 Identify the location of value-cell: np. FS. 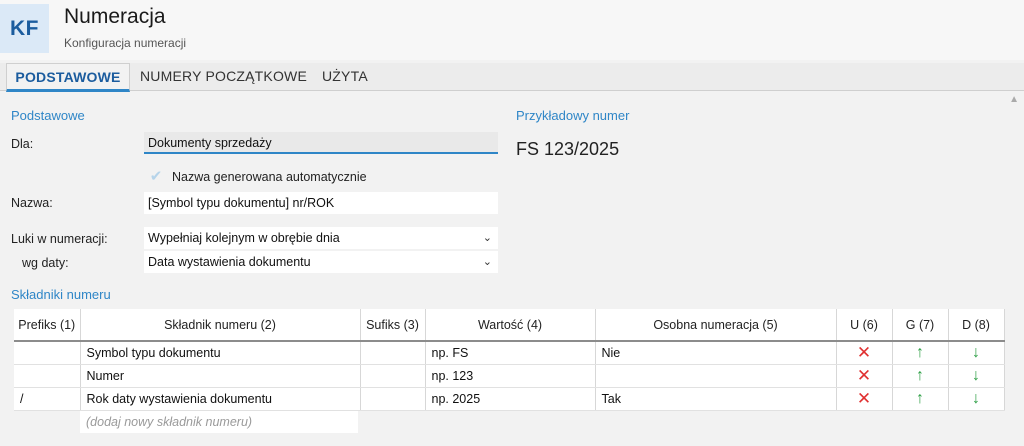
(510, 353).